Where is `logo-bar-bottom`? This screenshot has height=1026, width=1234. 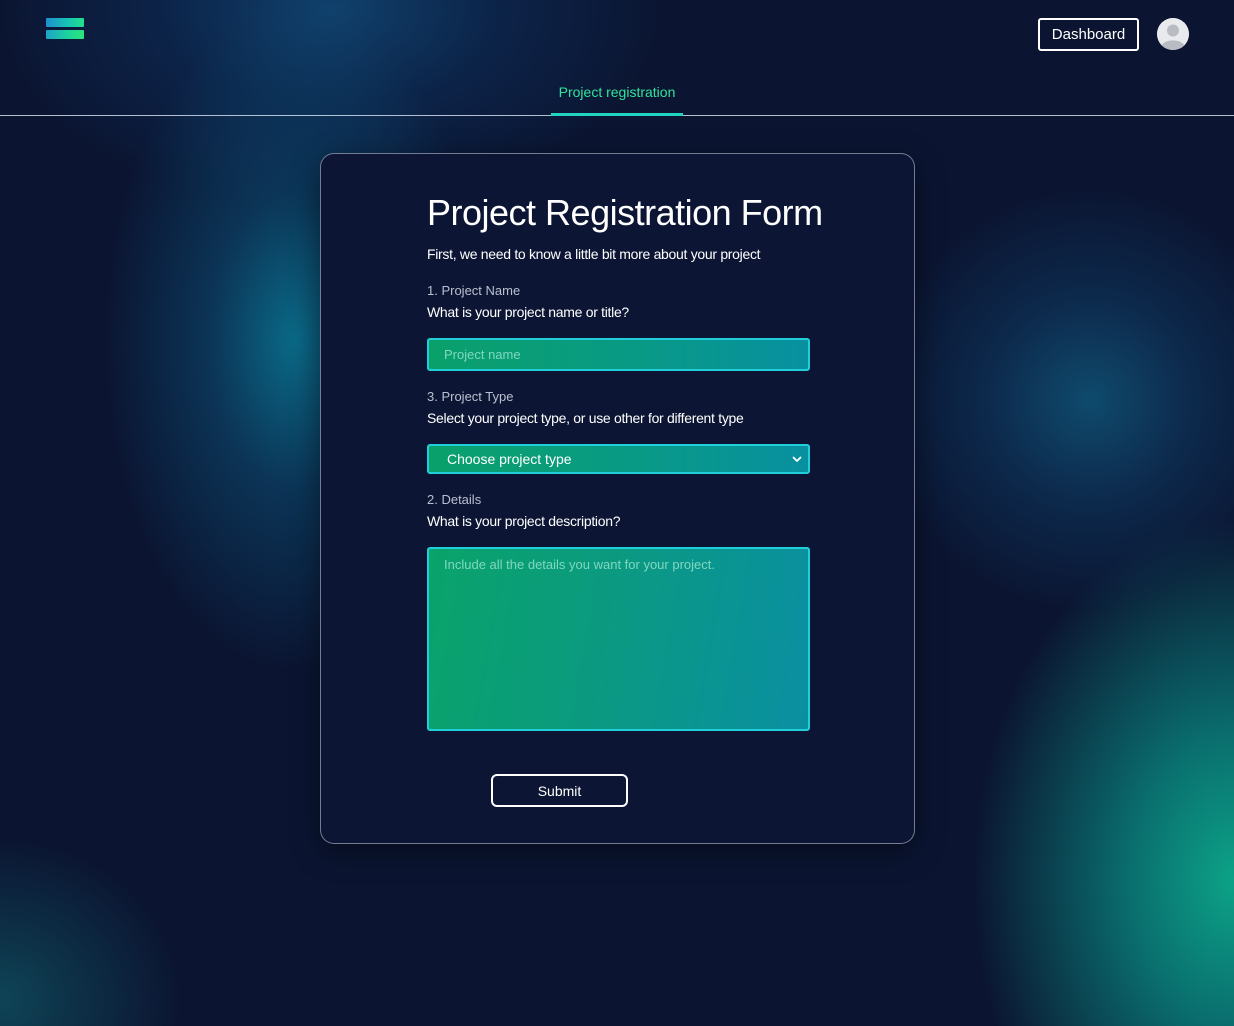
logo-bar-bottom is located at coordinates (65, 34).